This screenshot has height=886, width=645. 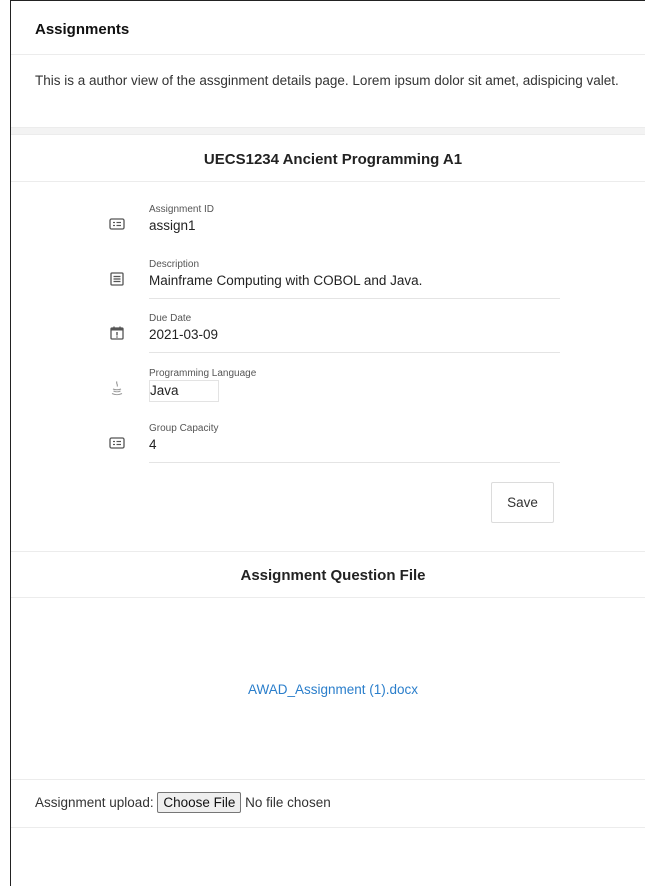 I want to click on question-file-title: Assignment Question File, so click(x=328, y=575).